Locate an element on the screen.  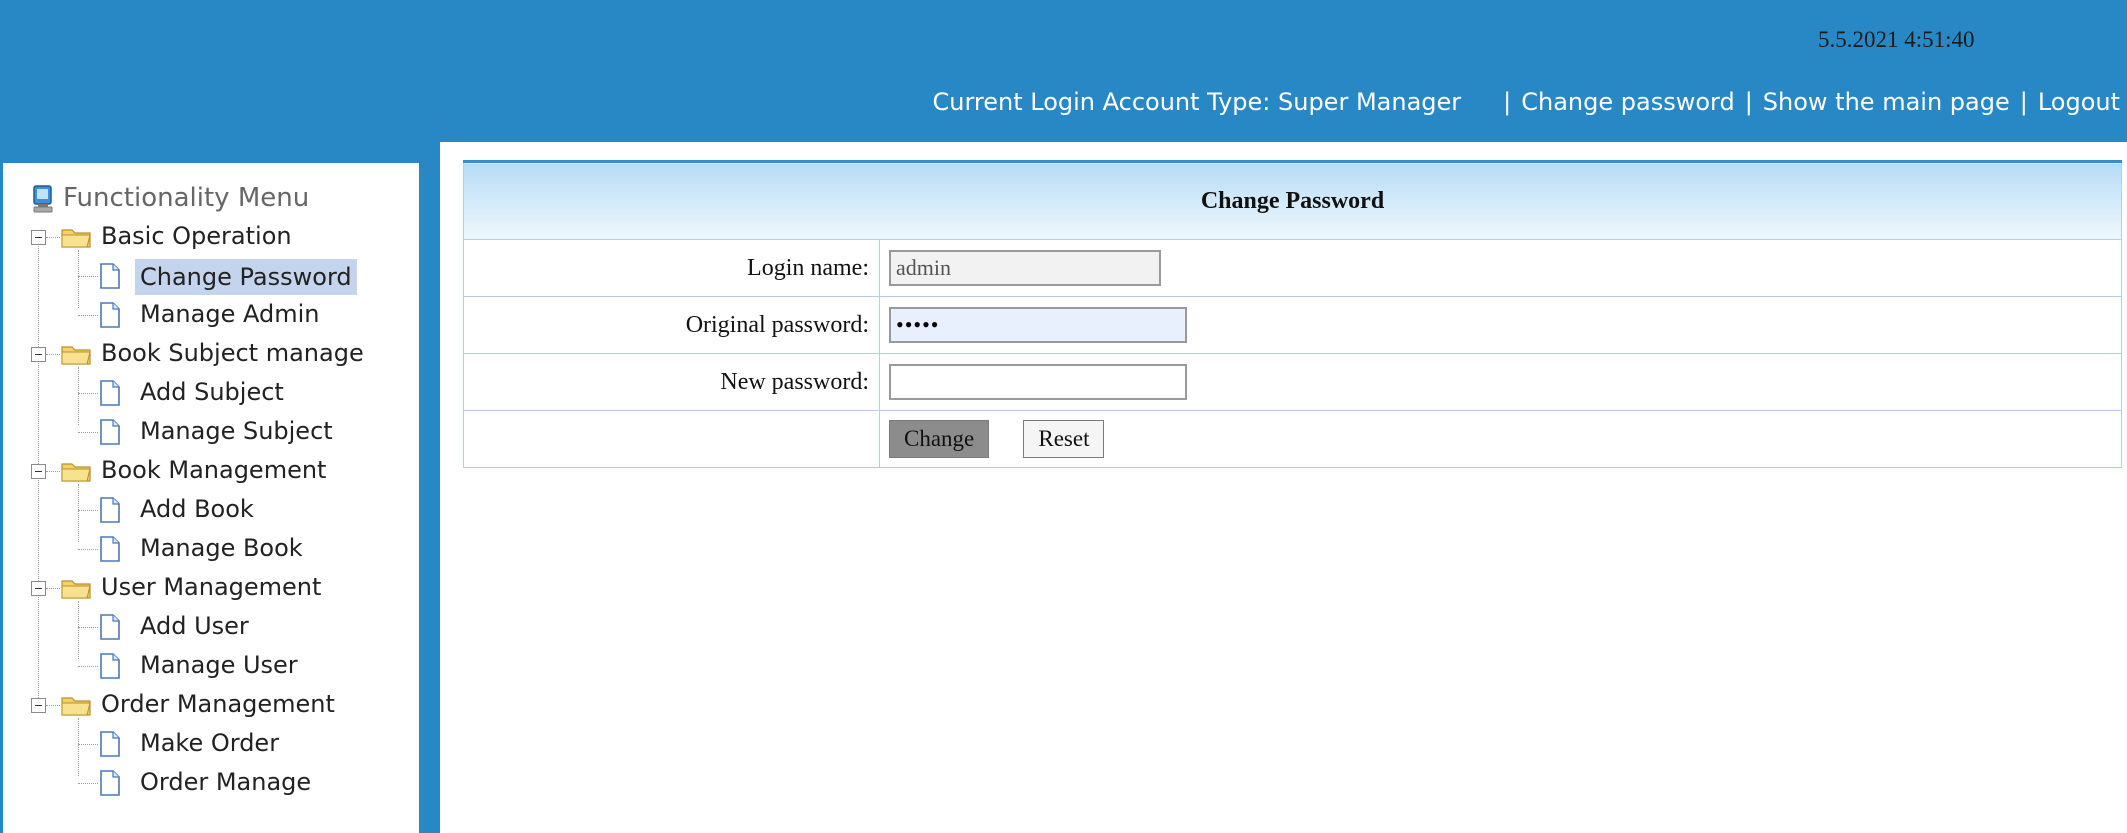
sidebar-item-label: Add Book is located at coordinates (197, 509).